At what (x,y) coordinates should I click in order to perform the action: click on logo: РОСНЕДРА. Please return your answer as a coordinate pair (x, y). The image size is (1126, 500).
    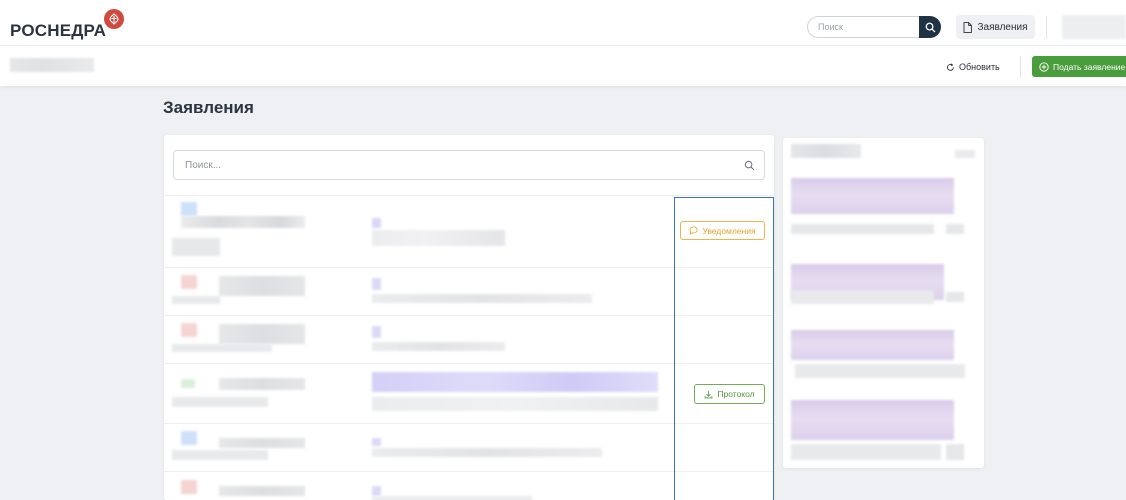
    Looking at the image, I should click on (67, 25).